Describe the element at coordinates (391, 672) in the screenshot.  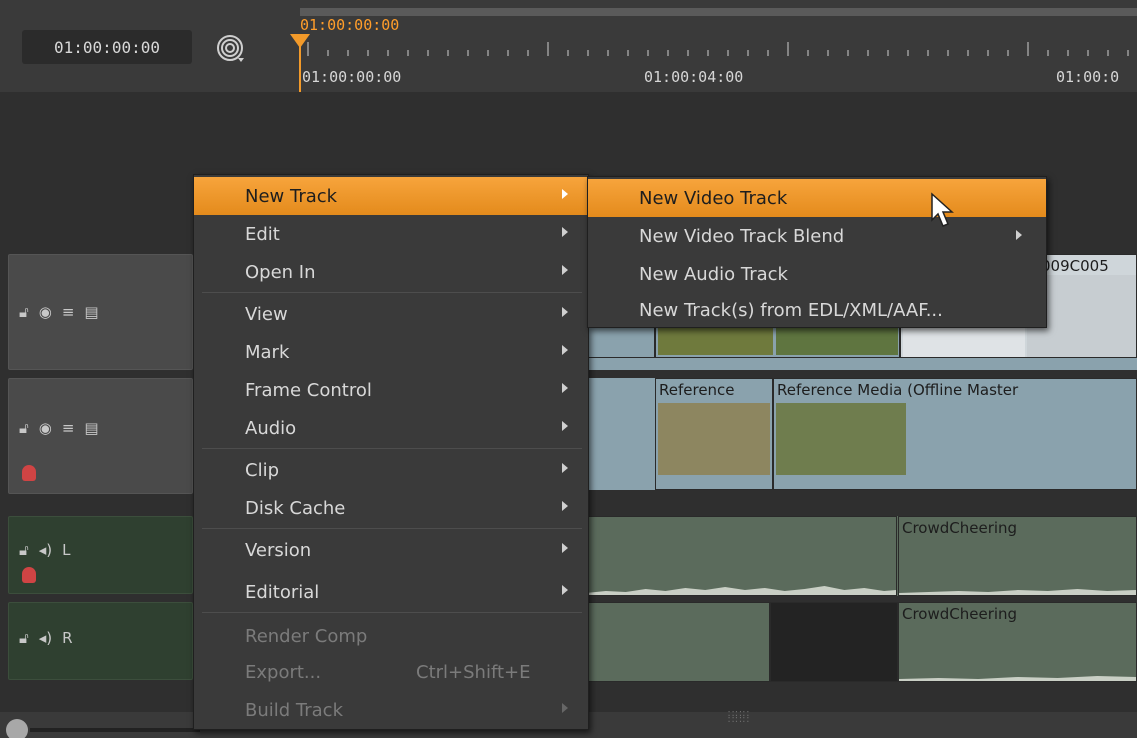
I see `menu-item-export: Export... Ctrl+Shift+E` at that location.